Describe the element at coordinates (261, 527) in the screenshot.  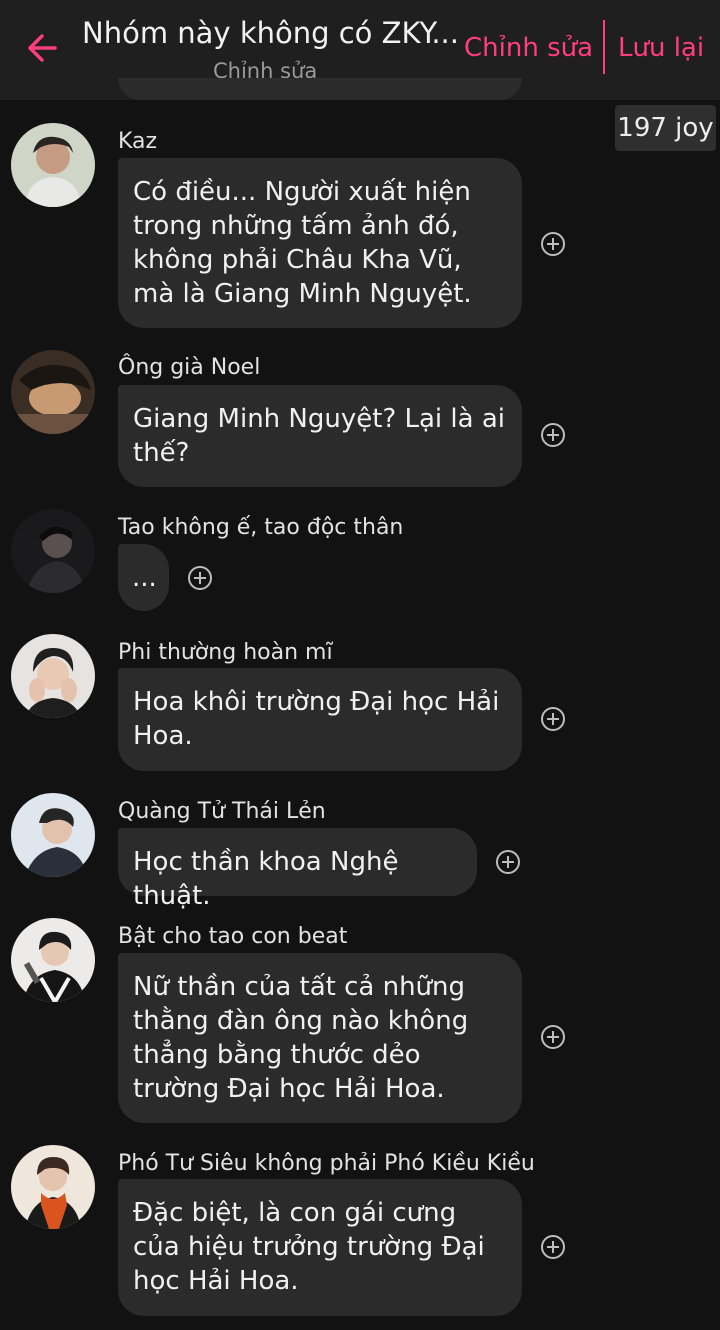
I see `sender-name: Tao không ế, tao độc thân` at that location.